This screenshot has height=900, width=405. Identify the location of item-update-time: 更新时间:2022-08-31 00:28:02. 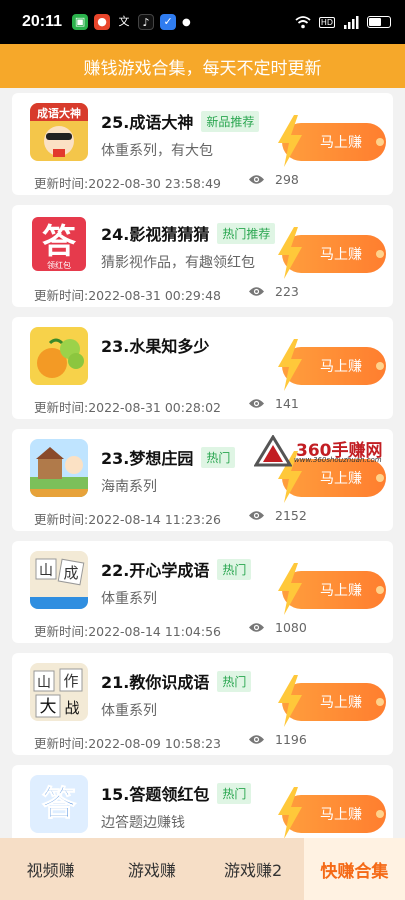
(127, 407).